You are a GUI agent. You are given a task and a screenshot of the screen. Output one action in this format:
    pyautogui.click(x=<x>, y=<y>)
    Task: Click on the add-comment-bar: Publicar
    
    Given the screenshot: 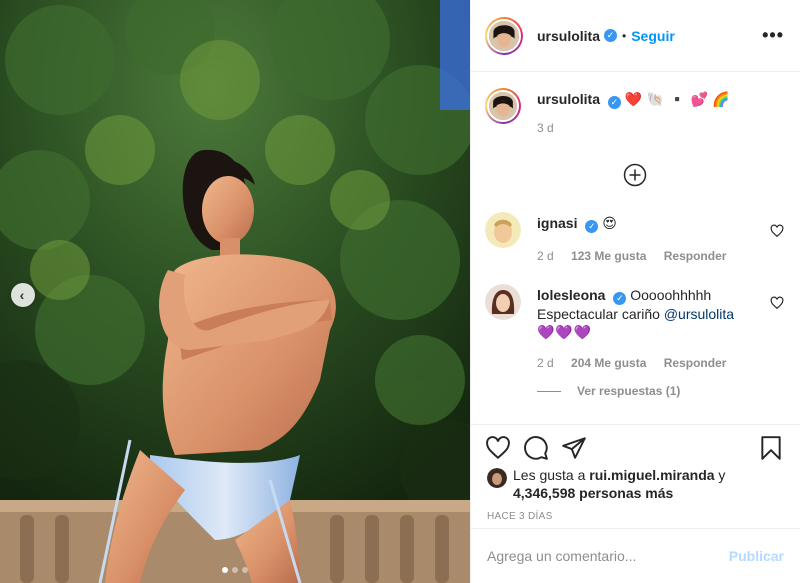 What is the action you would take?
    pyautogui.click(x=635, y=555)
    